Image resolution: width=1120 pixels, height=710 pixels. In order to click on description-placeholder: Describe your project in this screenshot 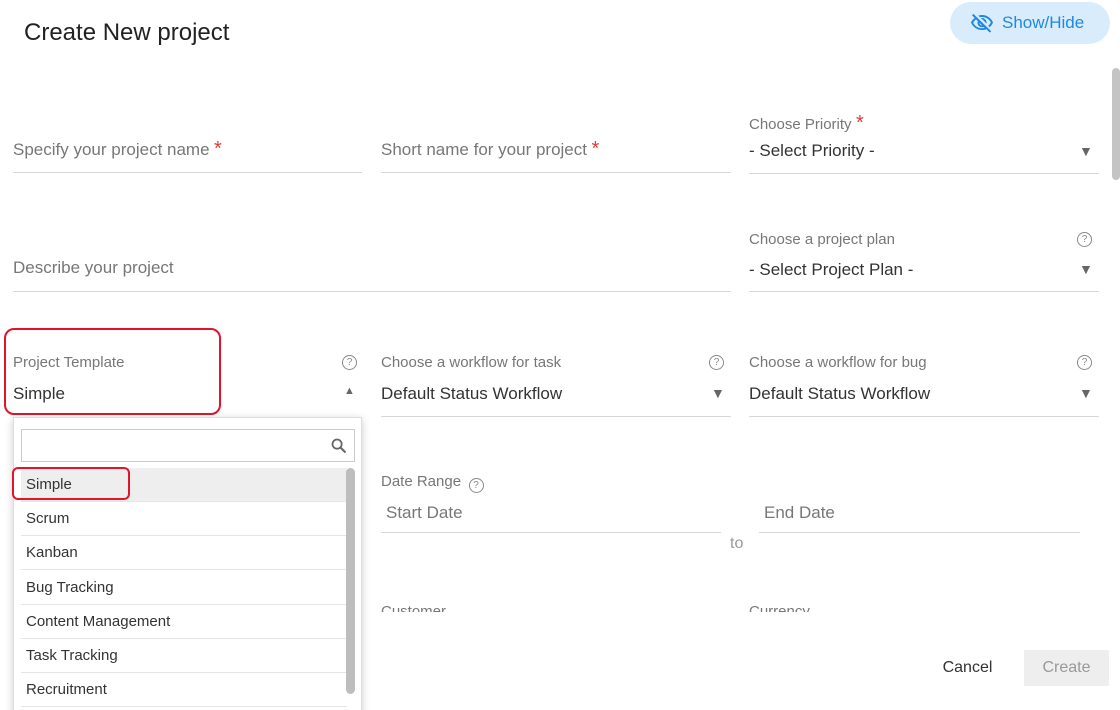, I will do `click(93, 267)`.